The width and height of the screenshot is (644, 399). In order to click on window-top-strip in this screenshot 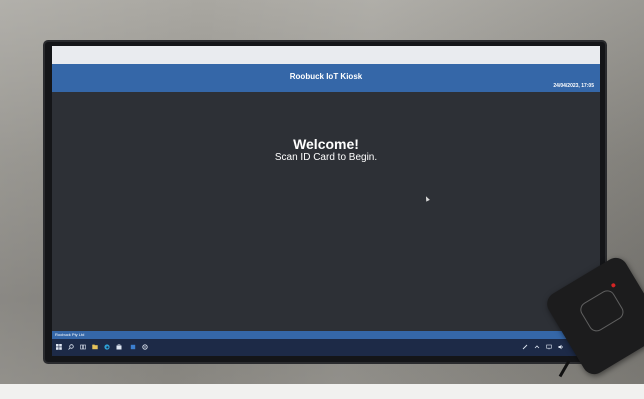, I will do `click(326, 55)`.